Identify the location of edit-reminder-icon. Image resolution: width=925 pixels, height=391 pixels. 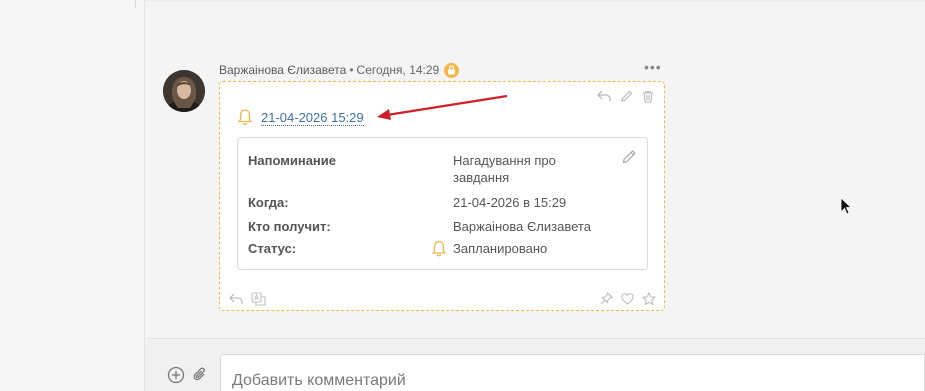
(629, 157).